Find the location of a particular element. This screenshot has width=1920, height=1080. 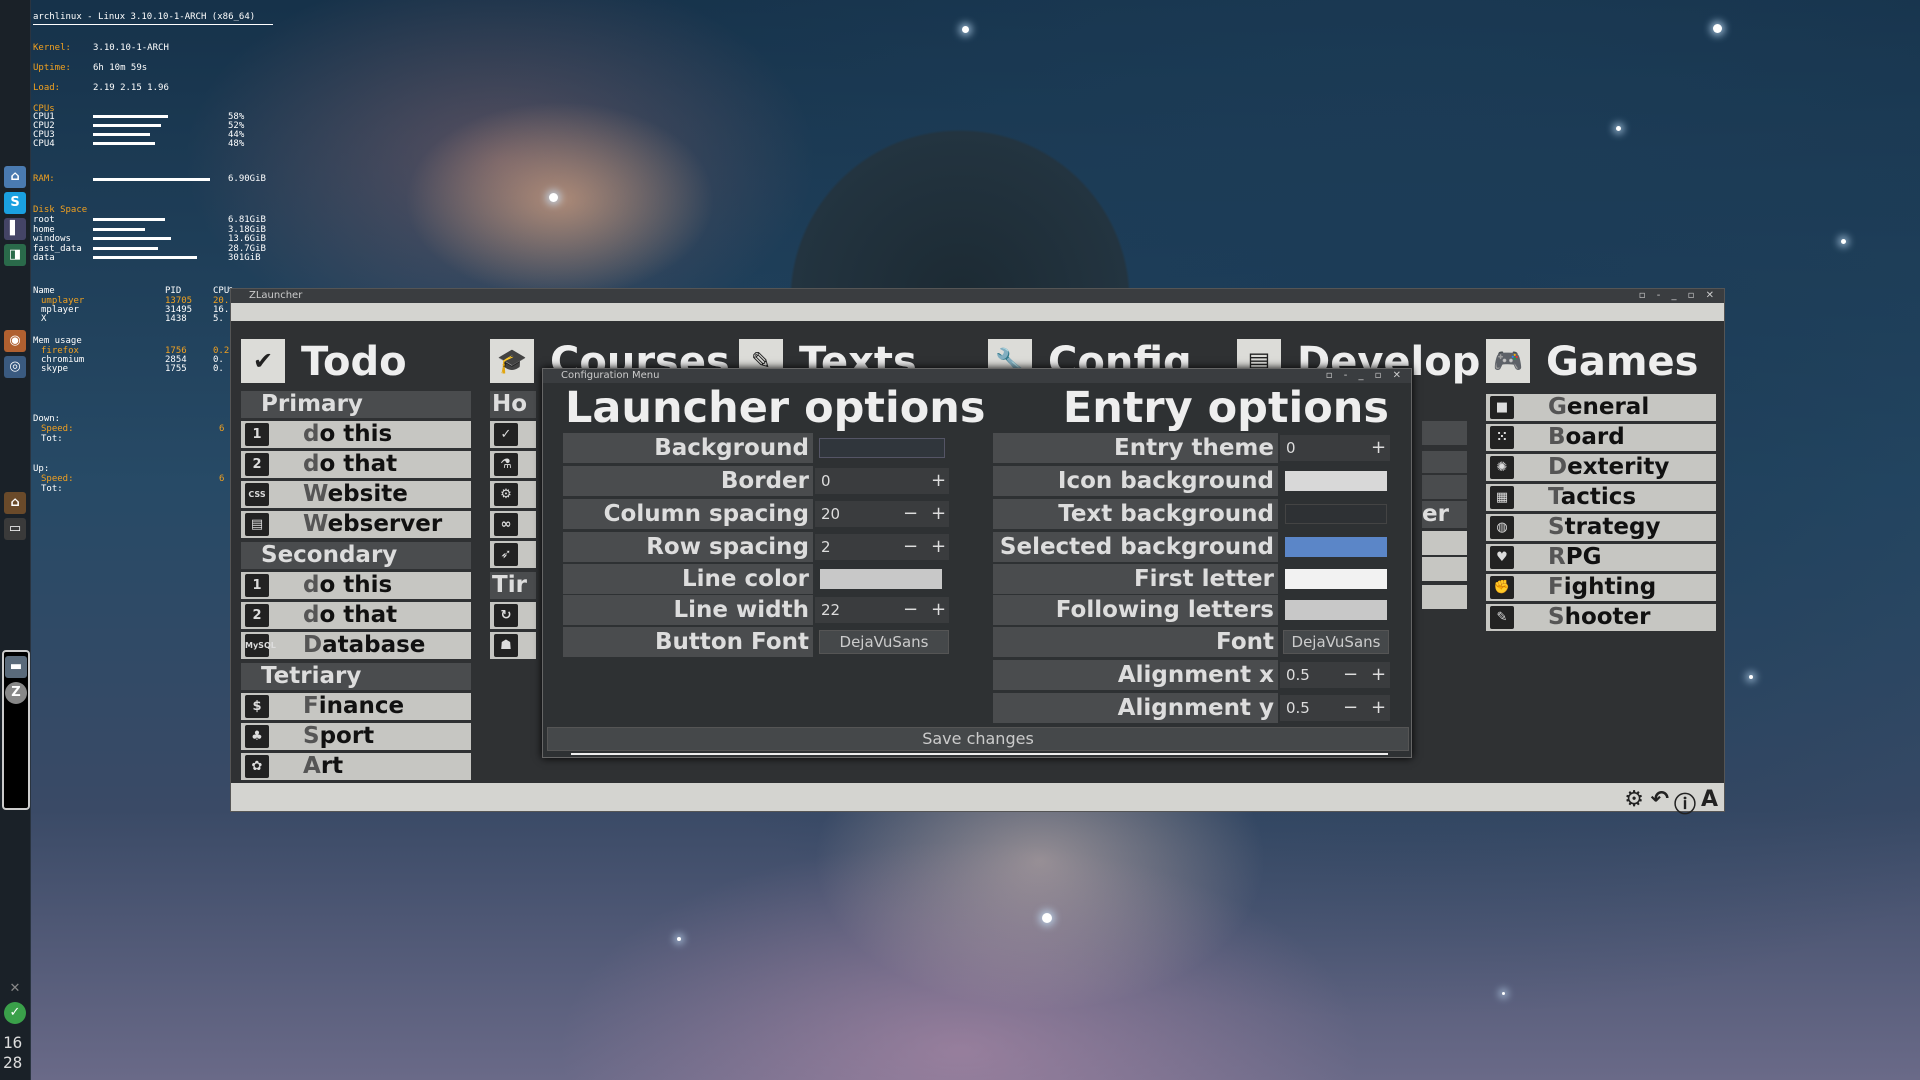

network-icon: ◎ is located at coordinates (15, 367).